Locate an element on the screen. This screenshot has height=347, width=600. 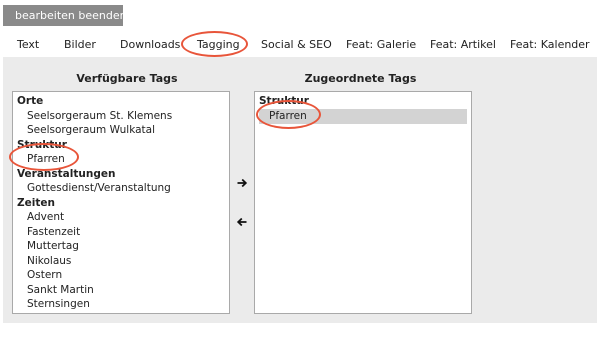
tab-social-seo: Social & SEO is located at coordinates (296, 45).